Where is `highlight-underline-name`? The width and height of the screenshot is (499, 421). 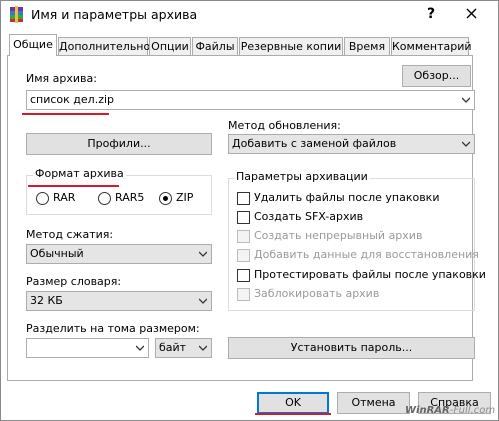
highlight-underline-name is located at coordinates (65, 114).